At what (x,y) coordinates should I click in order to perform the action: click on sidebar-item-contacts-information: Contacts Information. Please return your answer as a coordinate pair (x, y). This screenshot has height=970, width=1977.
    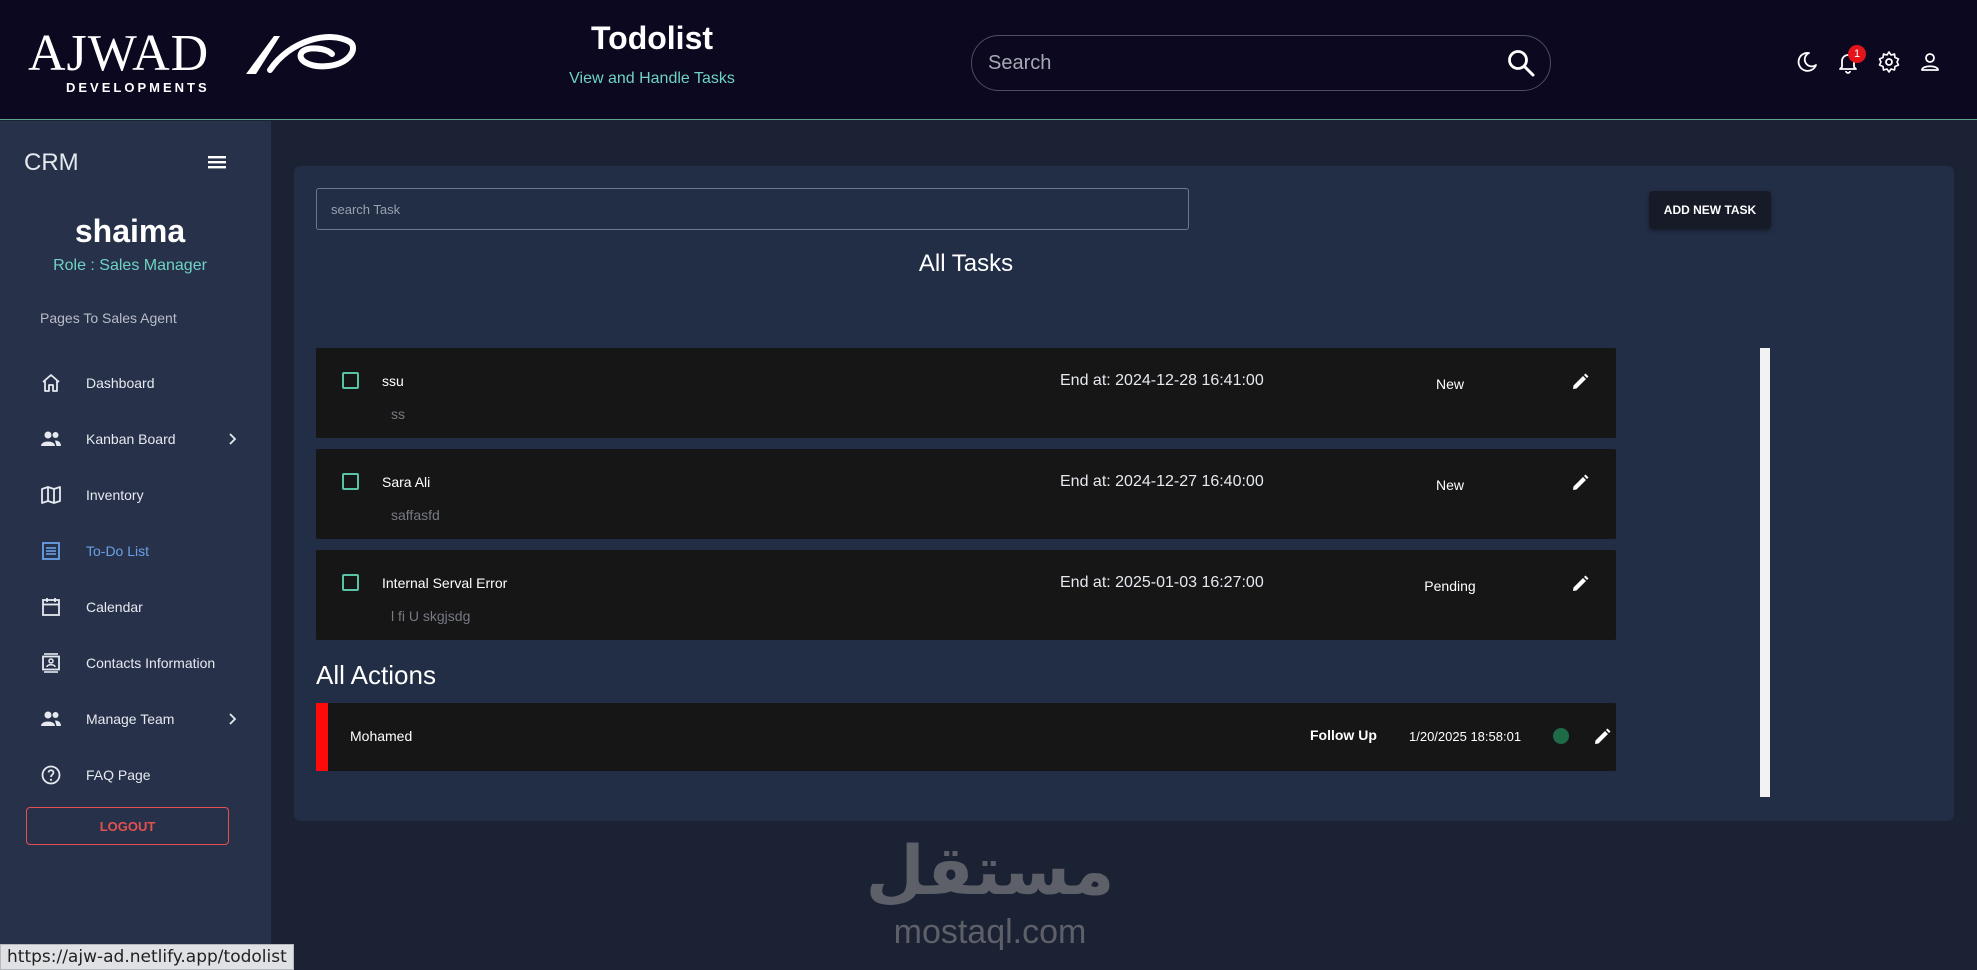
    Looking at the image, I should click on (147, 663).